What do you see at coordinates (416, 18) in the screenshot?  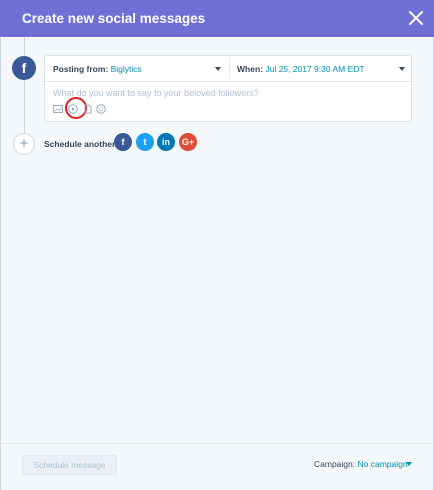 I see `close-icon` at bounding box center [416, 18].